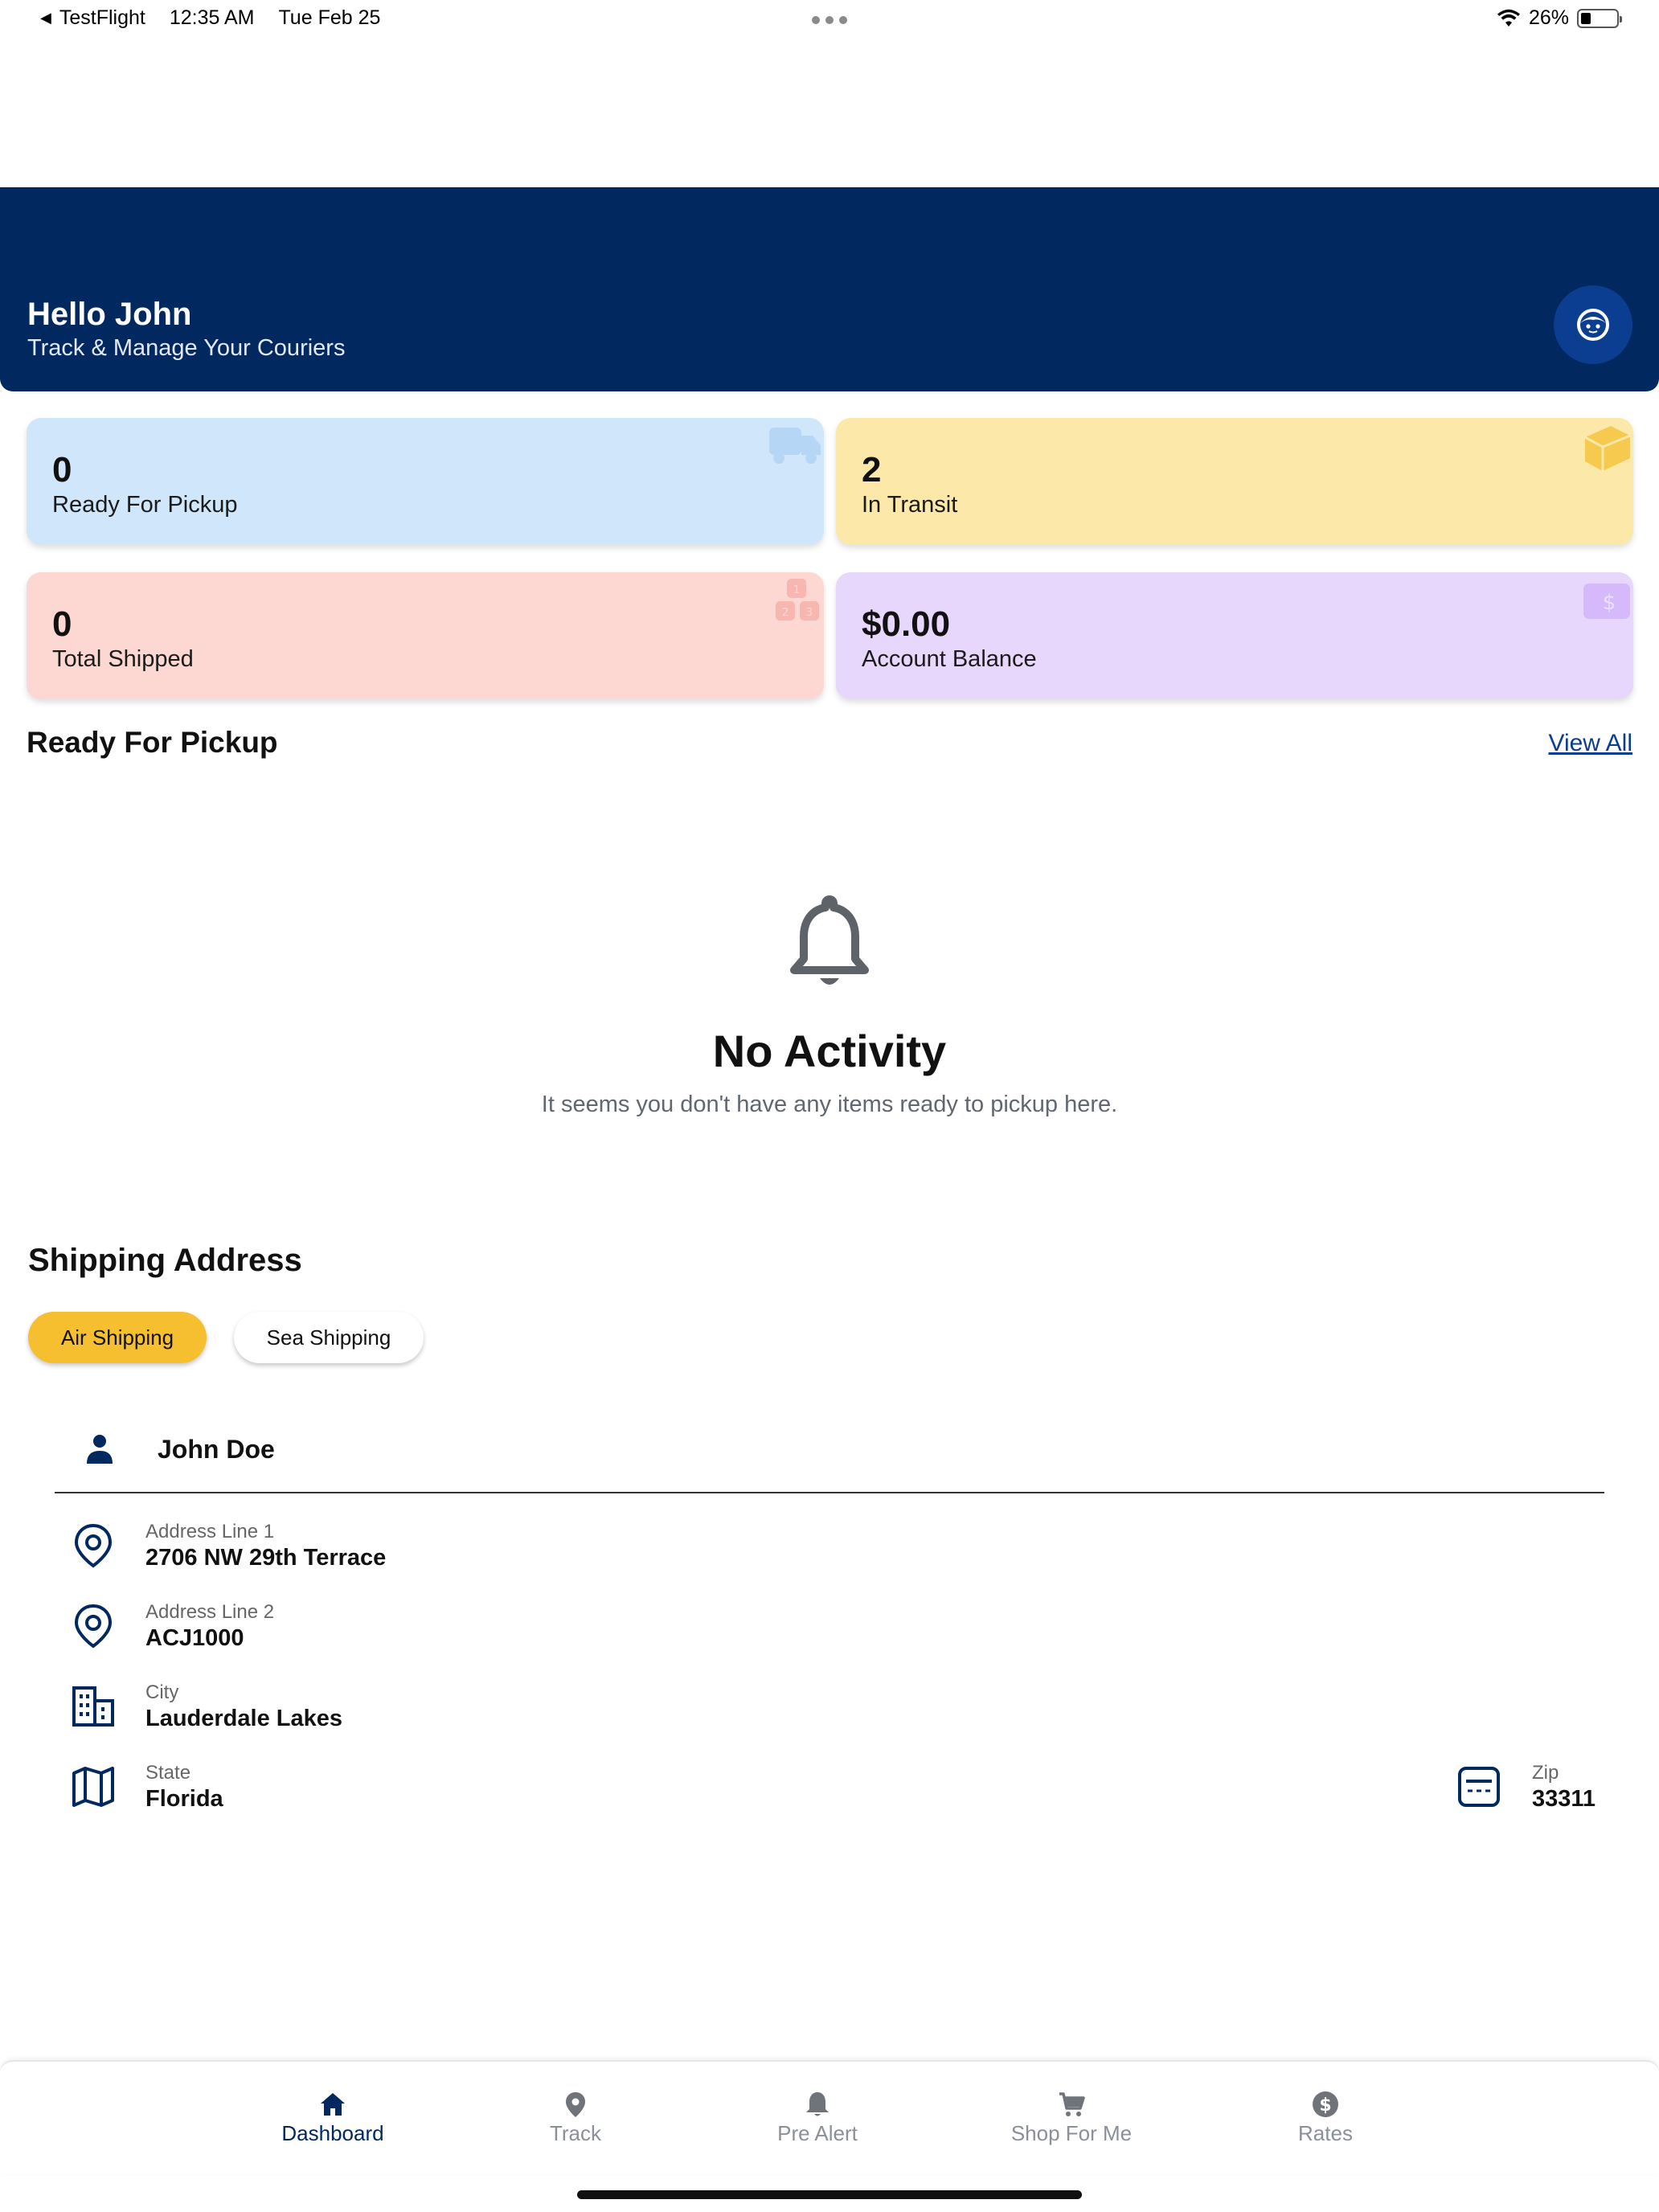  Describe the element at coordinates (165, 1260) in the screenshot. I see `shipping-address-title: Shipping Address` at that location.